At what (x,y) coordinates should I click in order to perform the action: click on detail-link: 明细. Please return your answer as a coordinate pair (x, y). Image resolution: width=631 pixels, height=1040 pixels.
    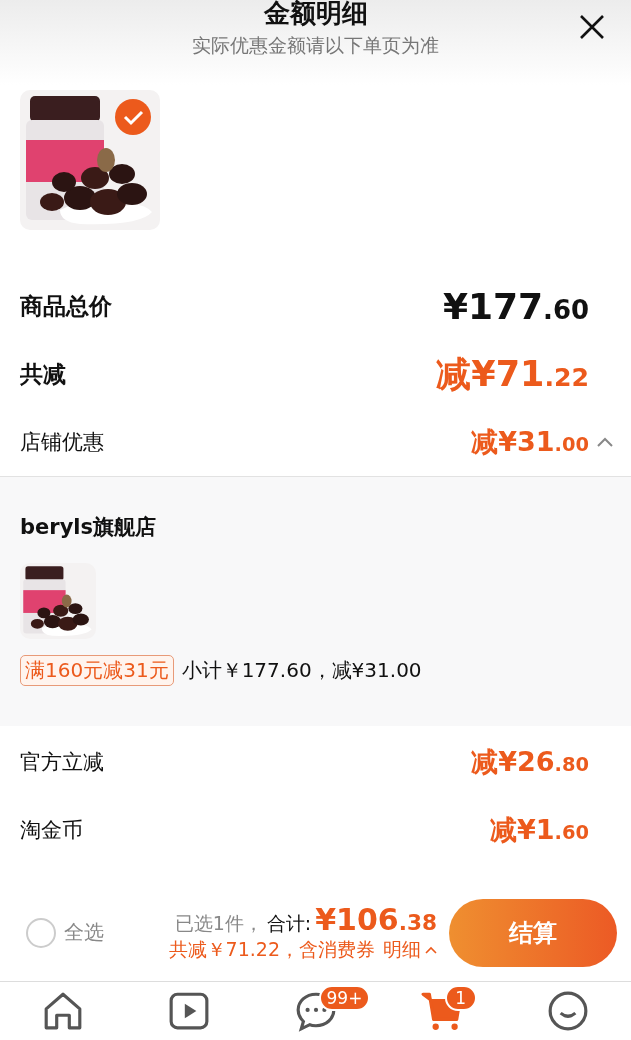
    Looking at the image, I should click on (410, 950).